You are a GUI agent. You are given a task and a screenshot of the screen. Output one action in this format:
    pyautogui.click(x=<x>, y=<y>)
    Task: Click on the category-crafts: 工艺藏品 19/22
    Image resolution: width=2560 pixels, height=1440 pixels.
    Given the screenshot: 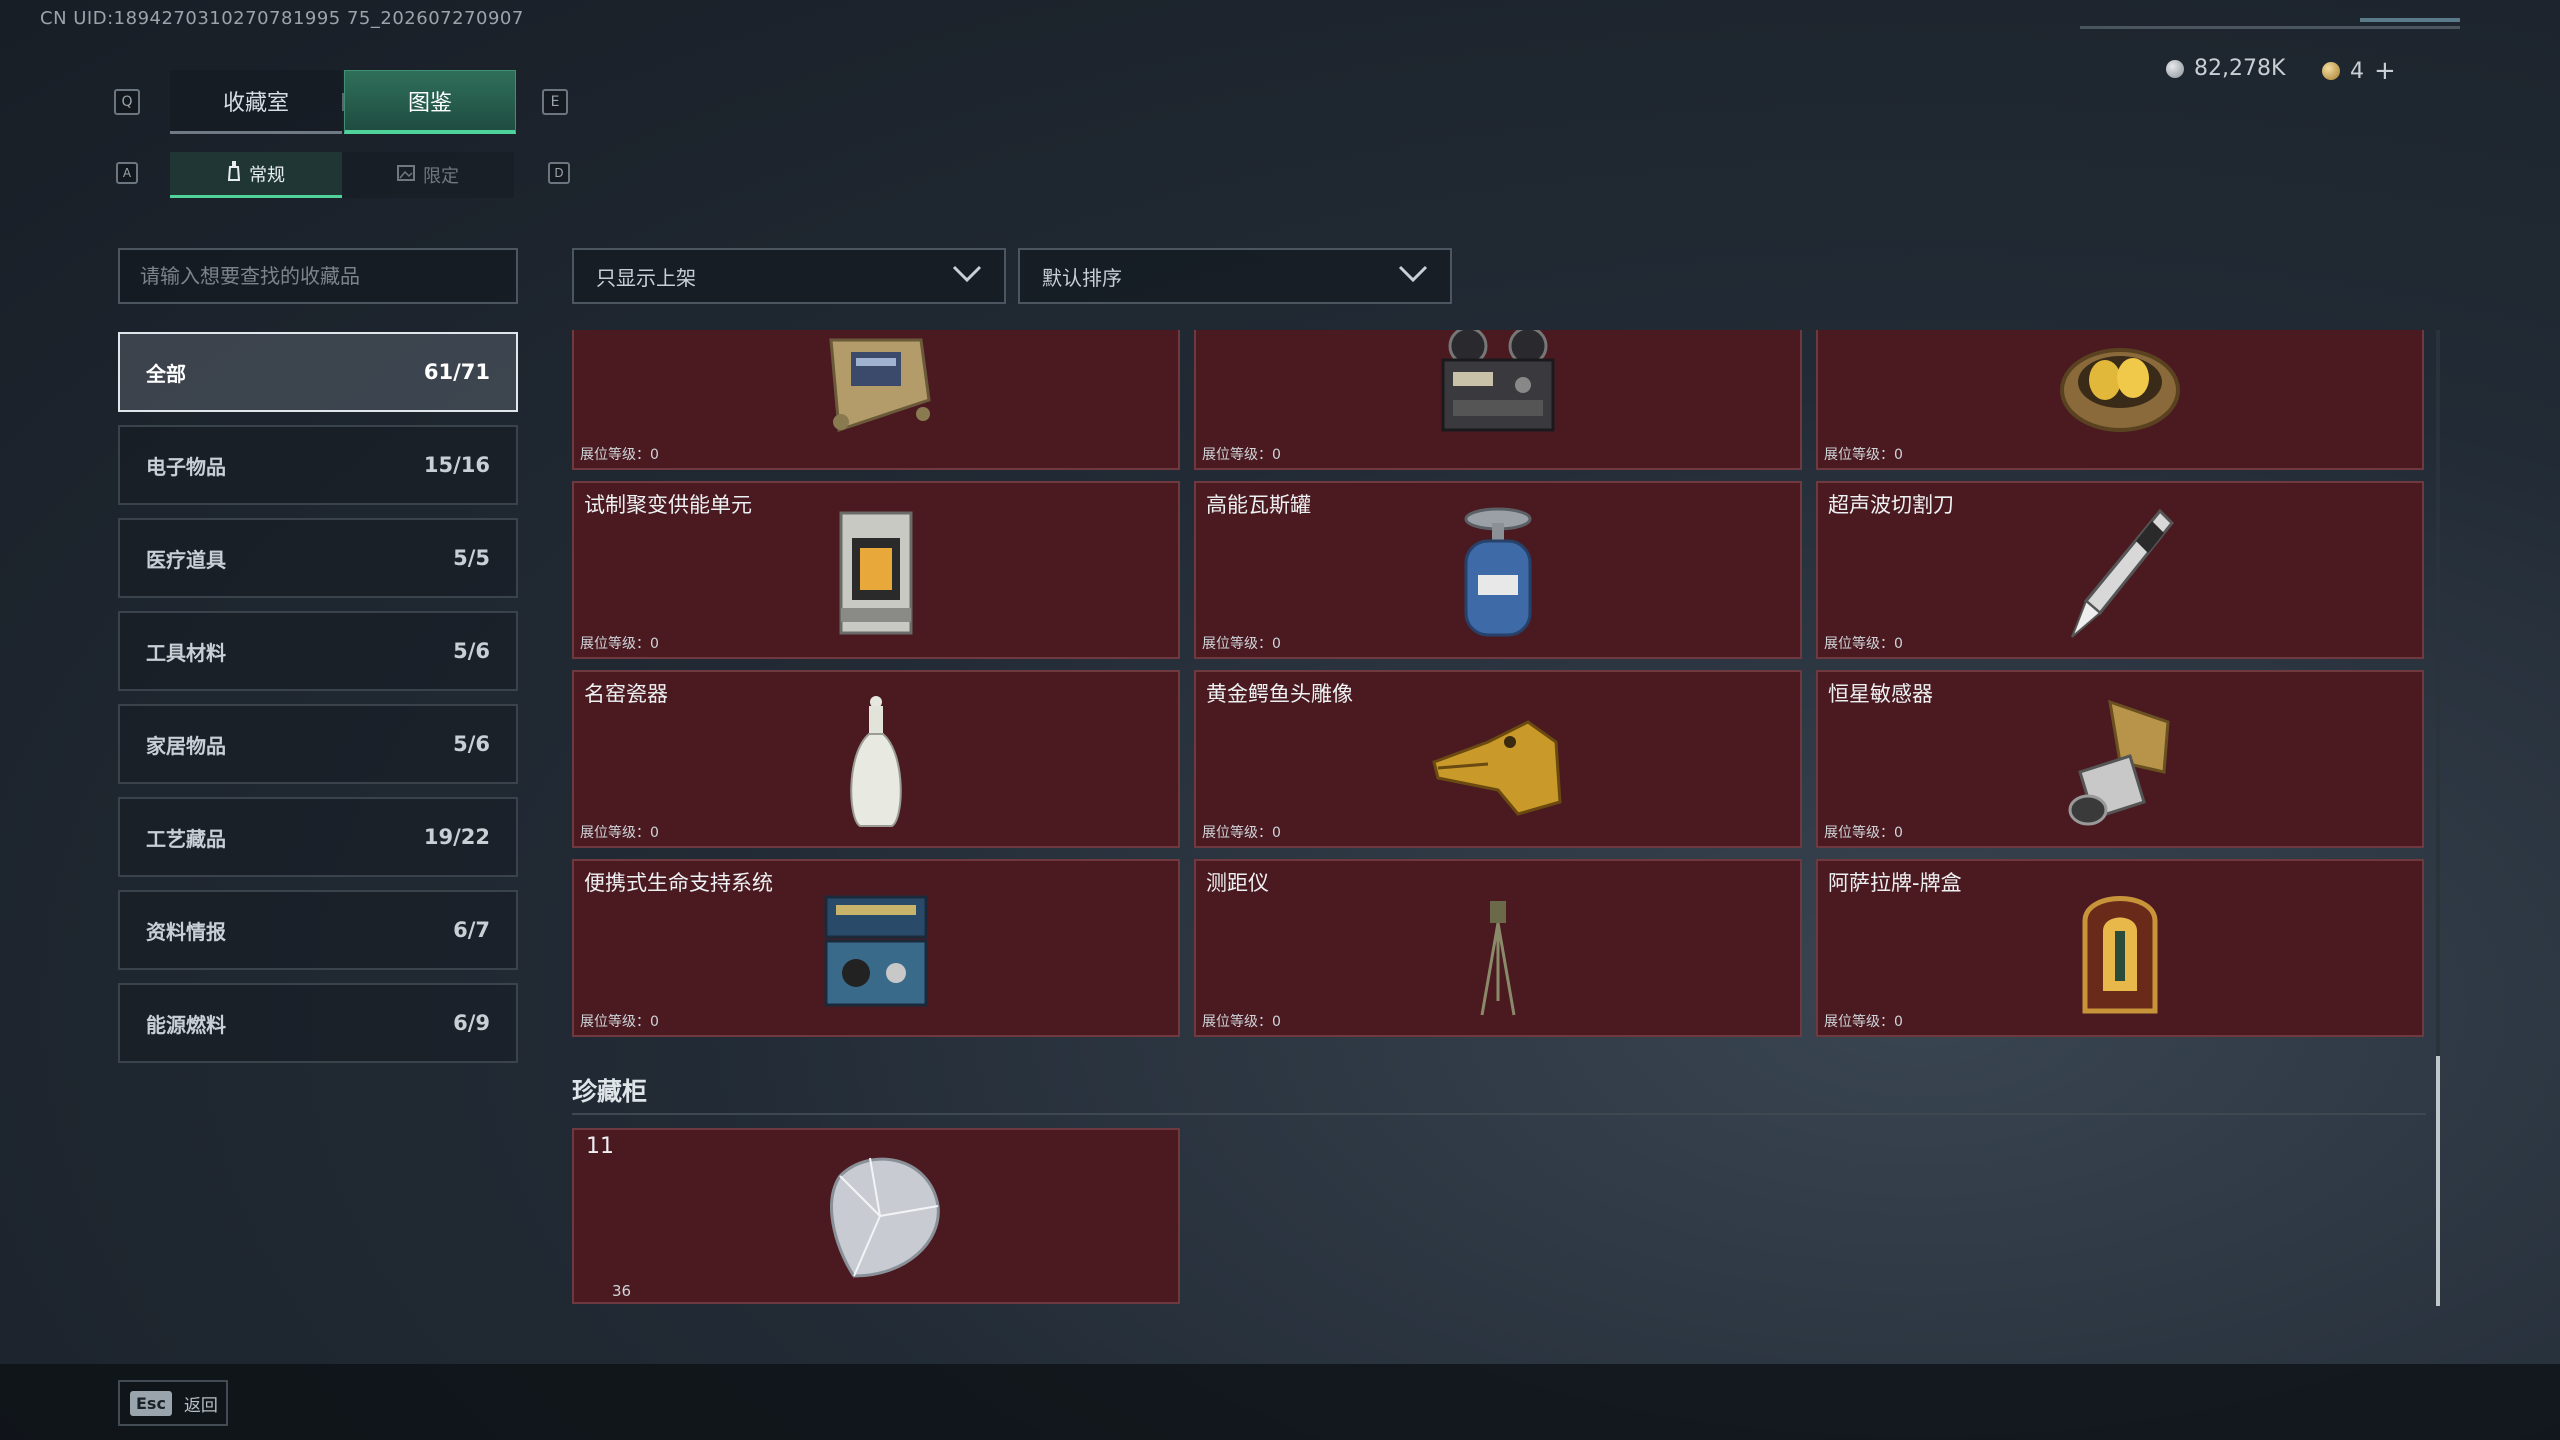 What is the action you would take?
    pyautogui.click(x=318, y=837)
    